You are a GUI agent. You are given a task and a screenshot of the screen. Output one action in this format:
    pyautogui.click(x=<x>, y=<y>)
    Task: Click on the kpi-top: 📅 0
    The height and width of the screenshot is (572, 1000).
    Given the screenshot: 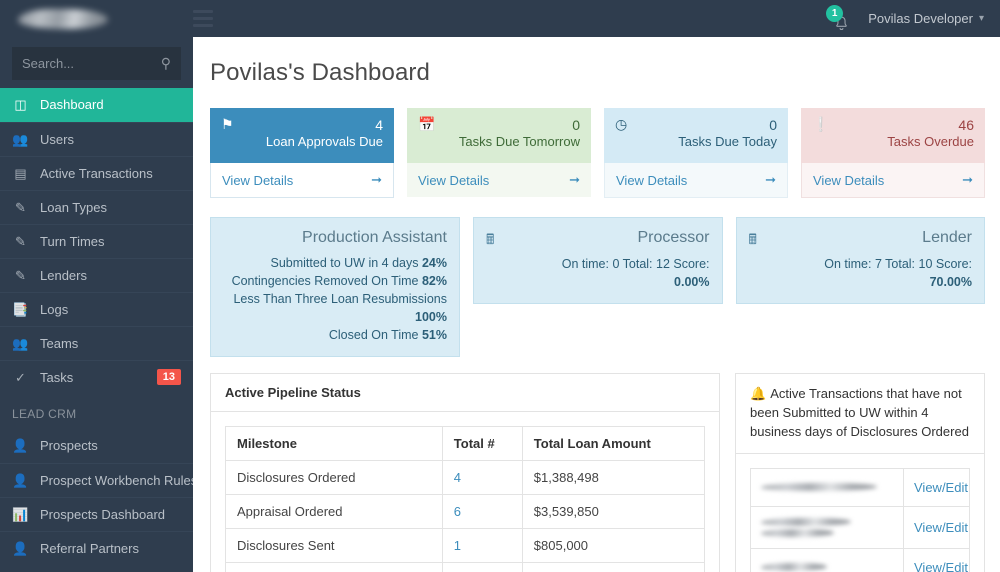 What is the action you would take?
    pyautogui.click(x=499, y=125)
    